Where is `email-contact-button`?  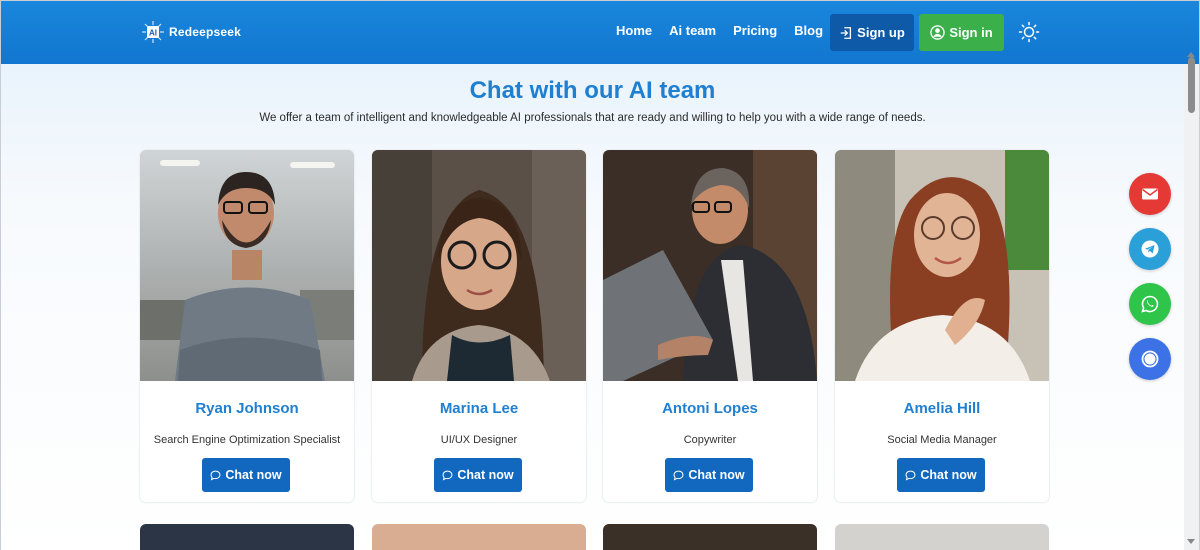 email-contact-button is located at coordinates (1150, 194).